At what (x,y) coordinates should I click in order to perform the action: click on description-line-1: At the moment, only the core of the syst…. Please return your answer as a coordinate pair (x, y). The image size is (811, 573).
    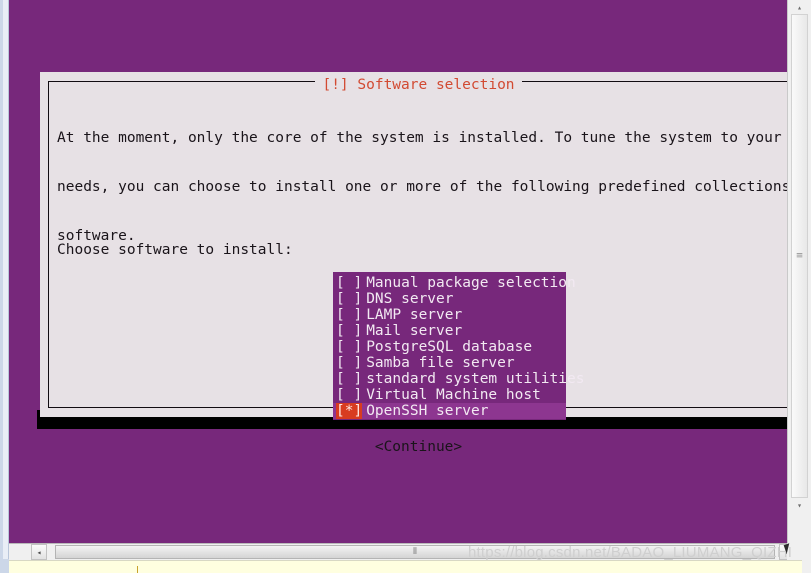
    Looking at the image, I should click on (419, 138).